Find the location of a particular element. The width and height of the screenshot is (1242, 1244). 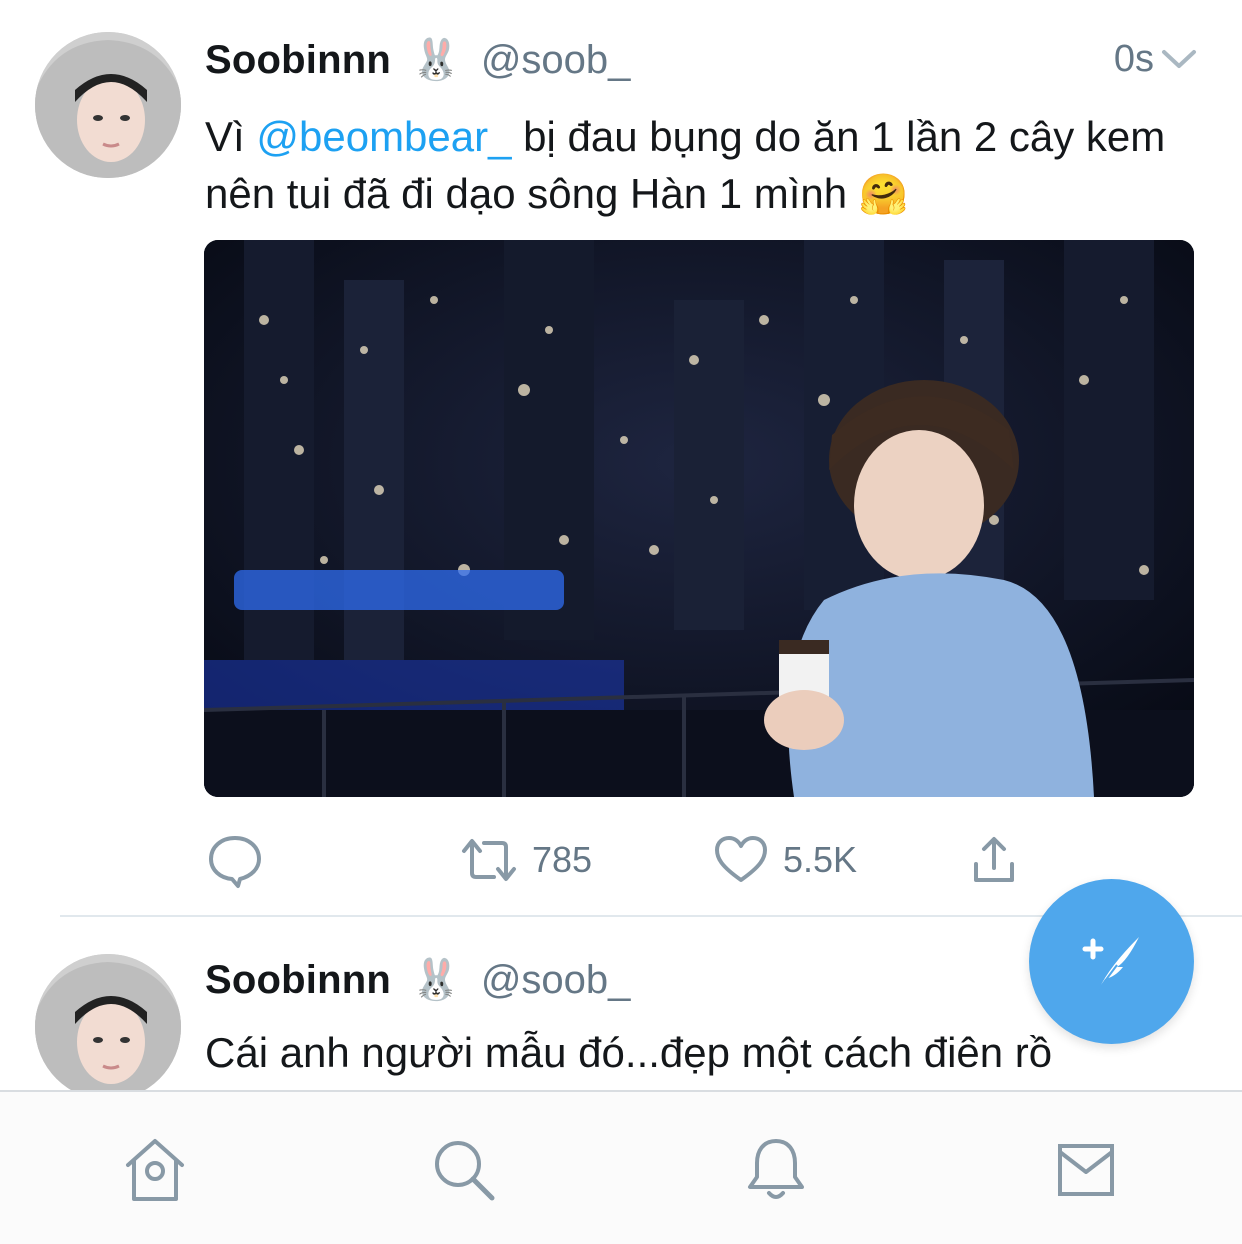

search-icon is located at coordinates (465, 1171).